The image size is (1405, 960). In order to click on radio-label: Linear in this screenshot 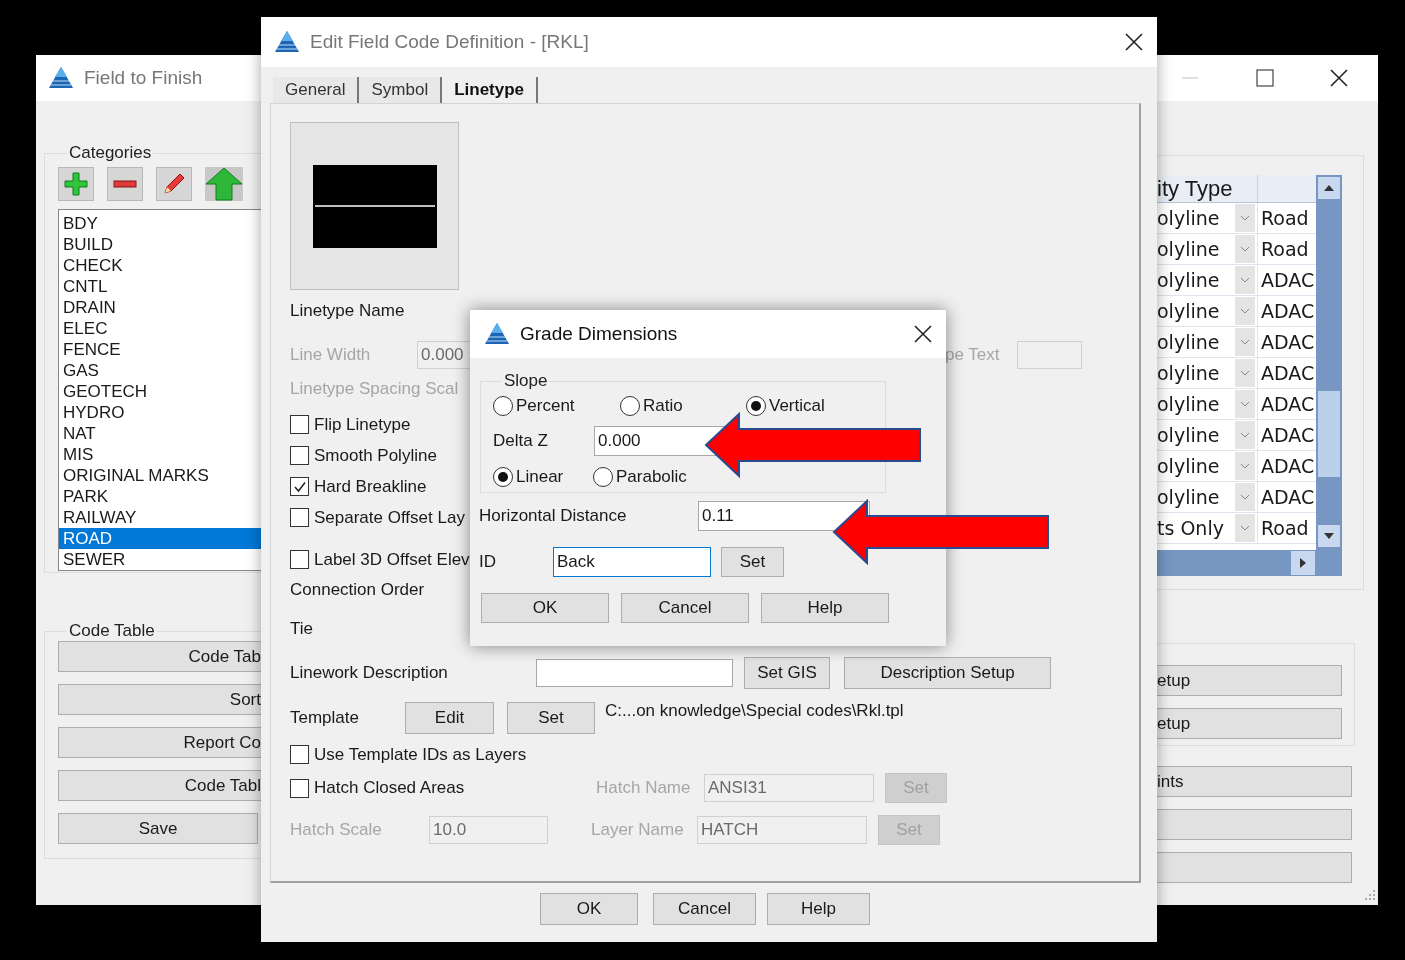, I will do `click(540, 477)`.